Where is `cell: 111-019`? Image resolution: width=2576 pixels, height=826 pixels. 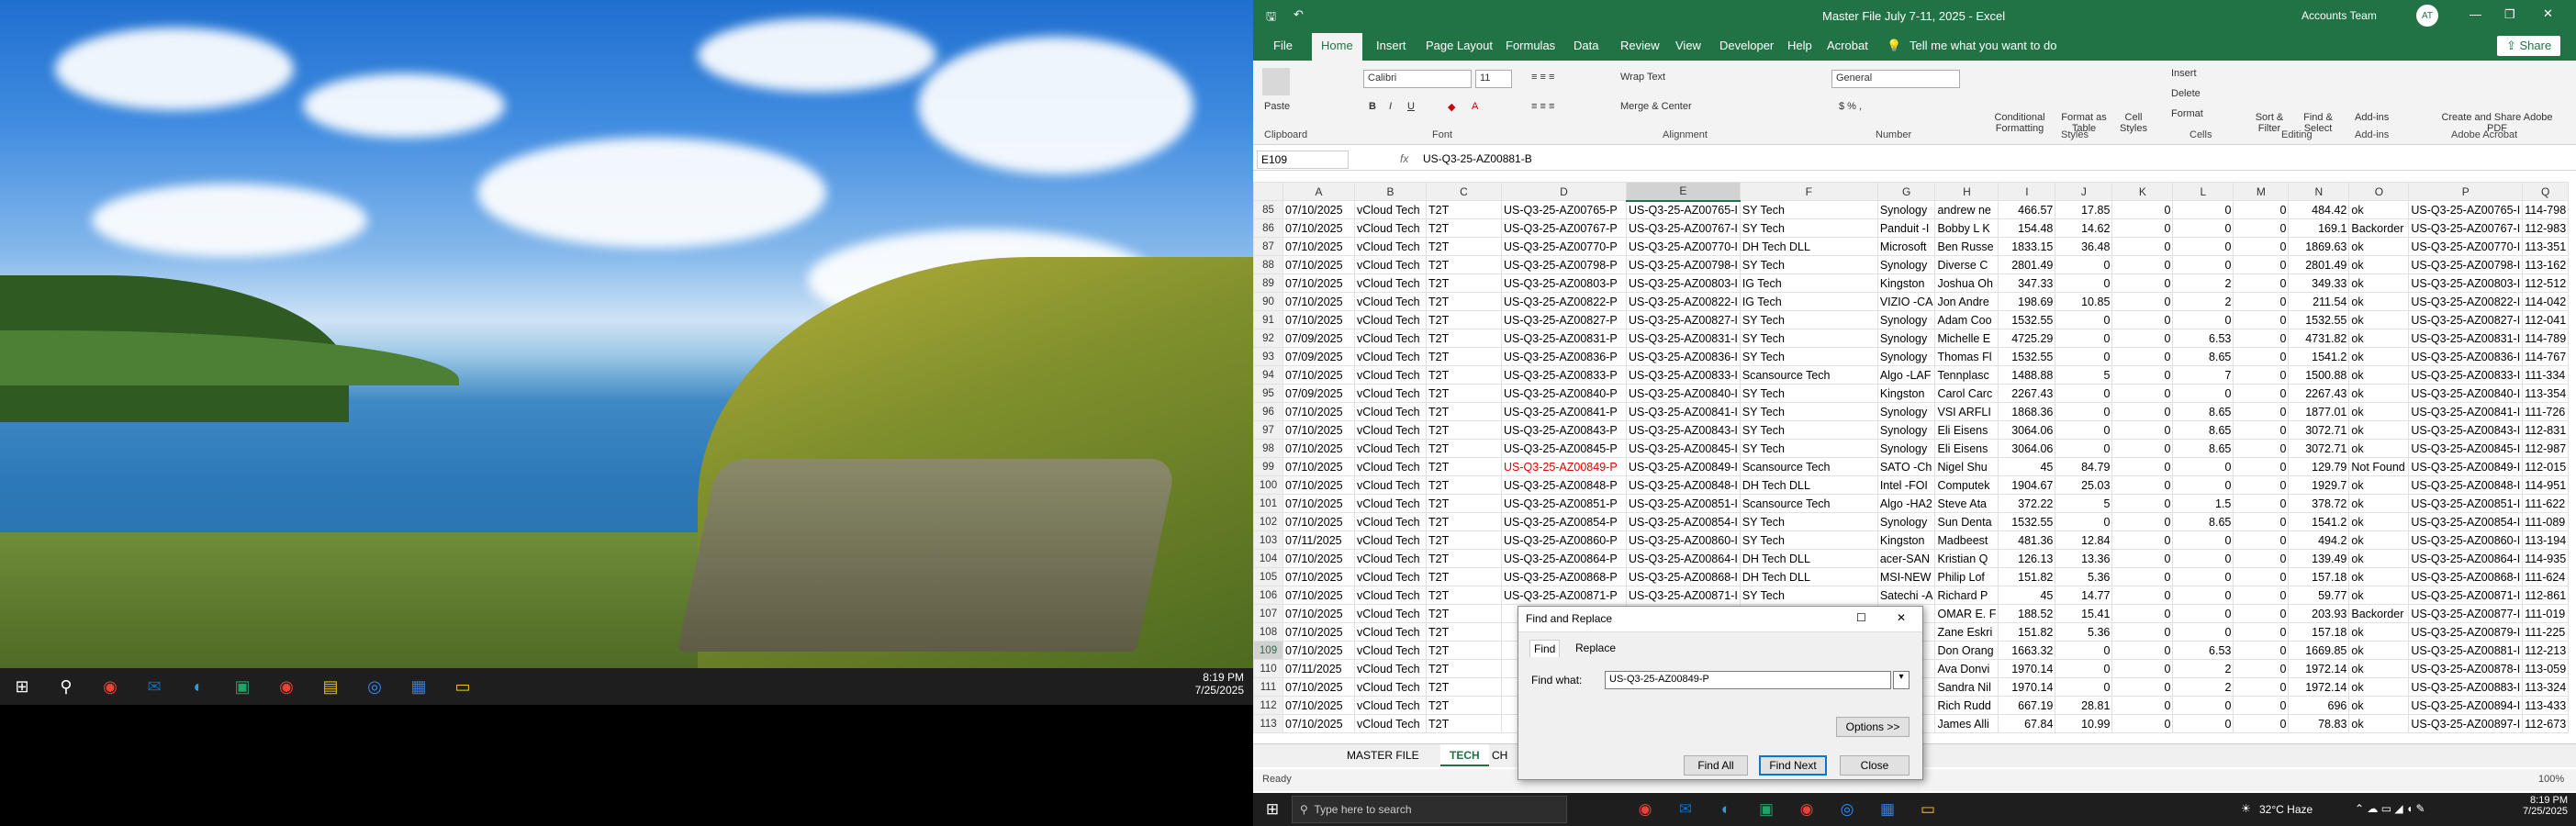 cell: 111-019 is located at coordinates (2546, 614).